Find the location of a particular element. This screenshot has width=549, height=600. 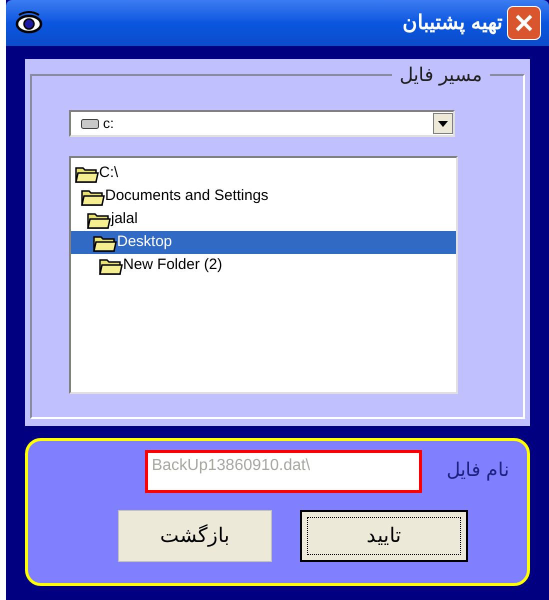

tree-item: New Folder (2) is located at coordinates (172, 265).